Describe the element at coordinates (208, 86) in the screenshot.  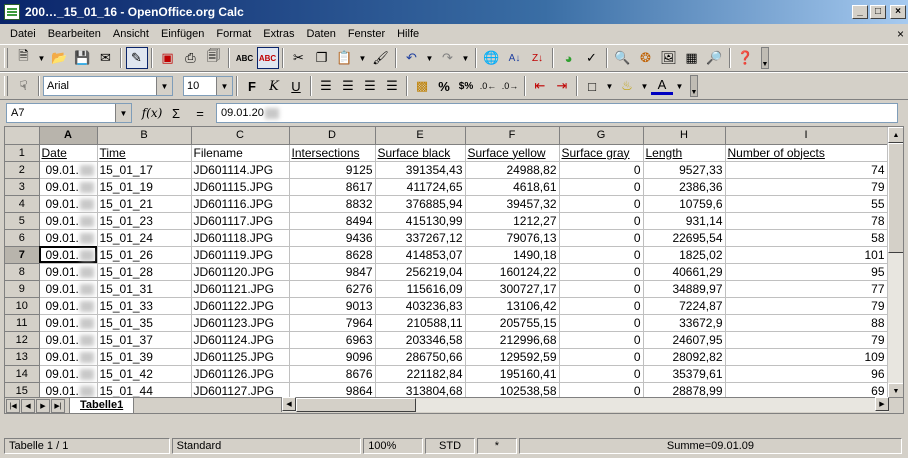
I see `font-size-combo: 10 ▼` at that location.